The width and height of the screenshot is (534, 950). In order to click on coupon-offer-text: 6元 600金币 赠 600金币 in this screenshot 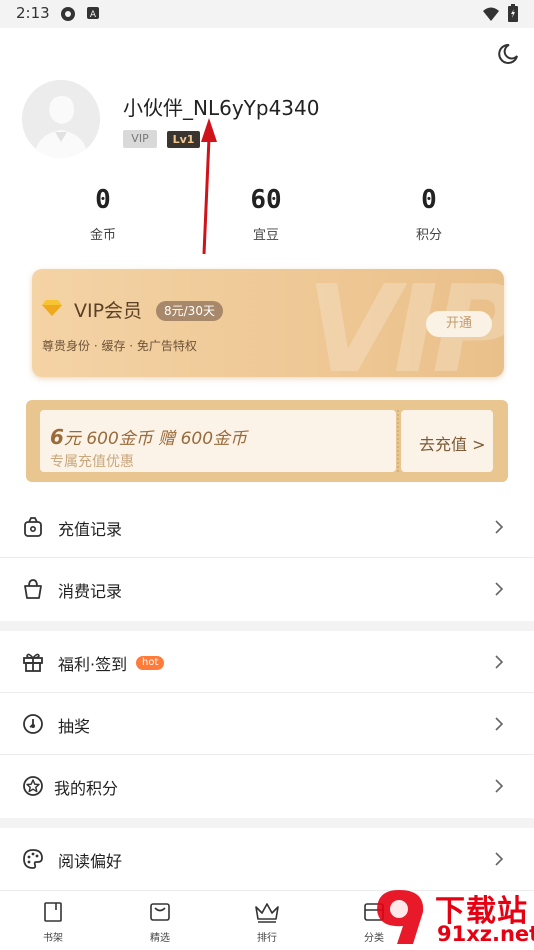, I will do `click(148, 436)`.